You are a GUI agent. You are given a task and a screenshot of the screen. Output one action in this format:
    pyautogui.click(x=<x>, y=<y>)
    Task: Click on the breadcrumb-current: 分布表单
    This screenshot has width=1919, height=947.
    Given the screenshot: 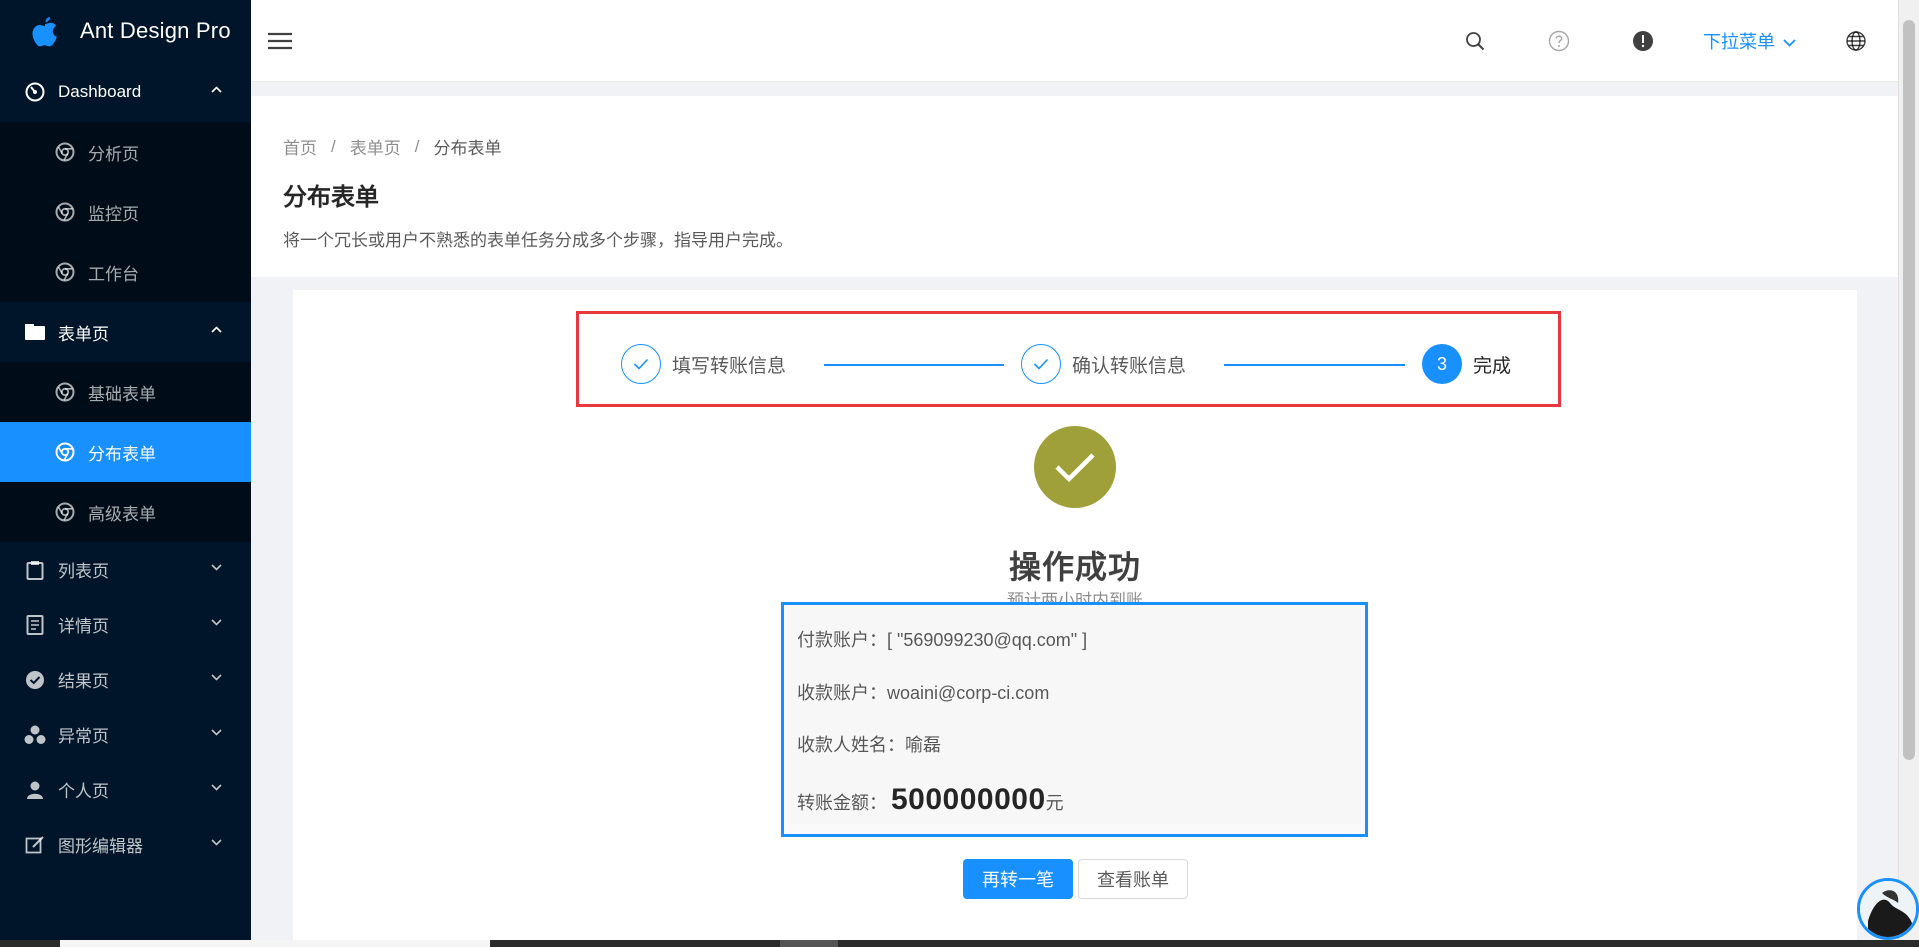 What is the action you would take?
    pyautogui.click(x=467, y=148)
    